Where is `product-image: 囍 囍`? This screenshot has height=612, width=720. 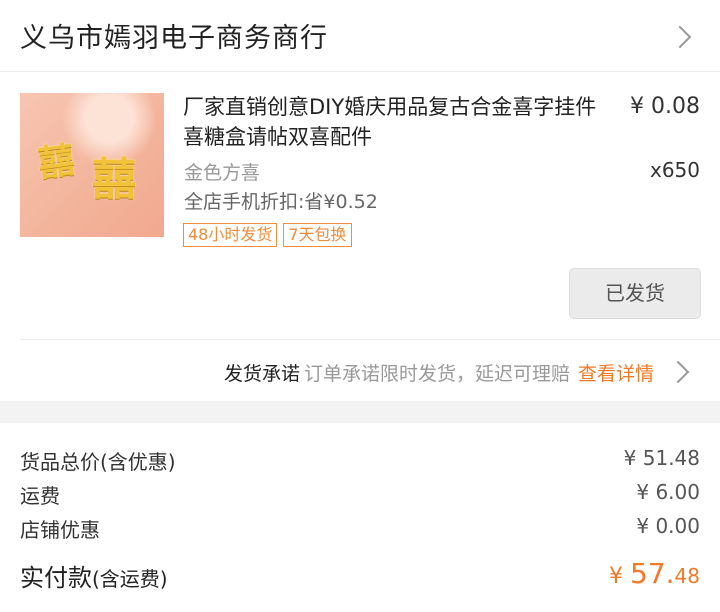 product-image: 囍 囍 is located at coordinates (92, 165).